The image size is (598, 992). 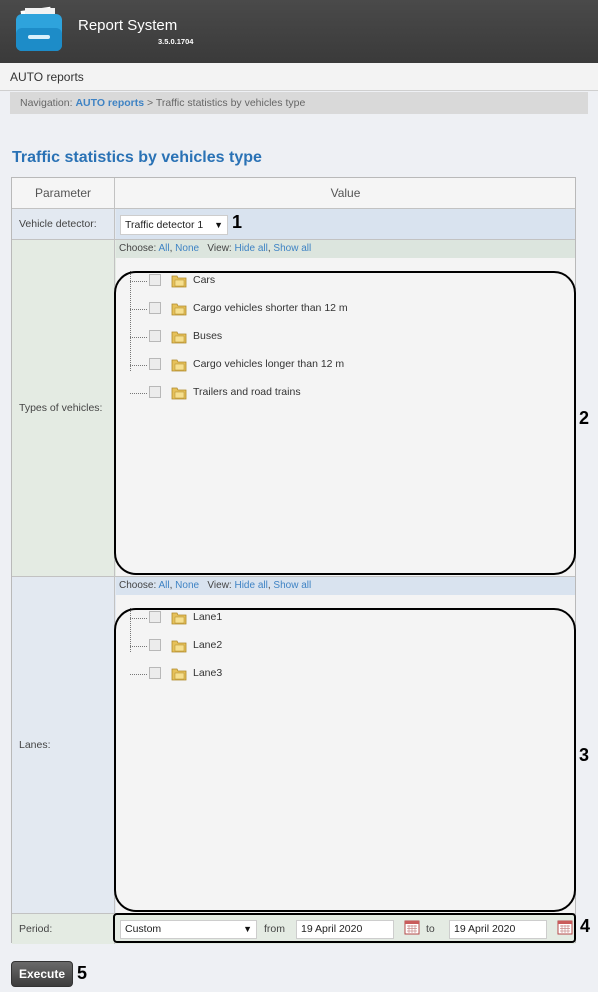 What do you see at coordinates (292, 248) in the screenshot?
I see `types-show-all-link: Show all` at bounding box center [292, 248].